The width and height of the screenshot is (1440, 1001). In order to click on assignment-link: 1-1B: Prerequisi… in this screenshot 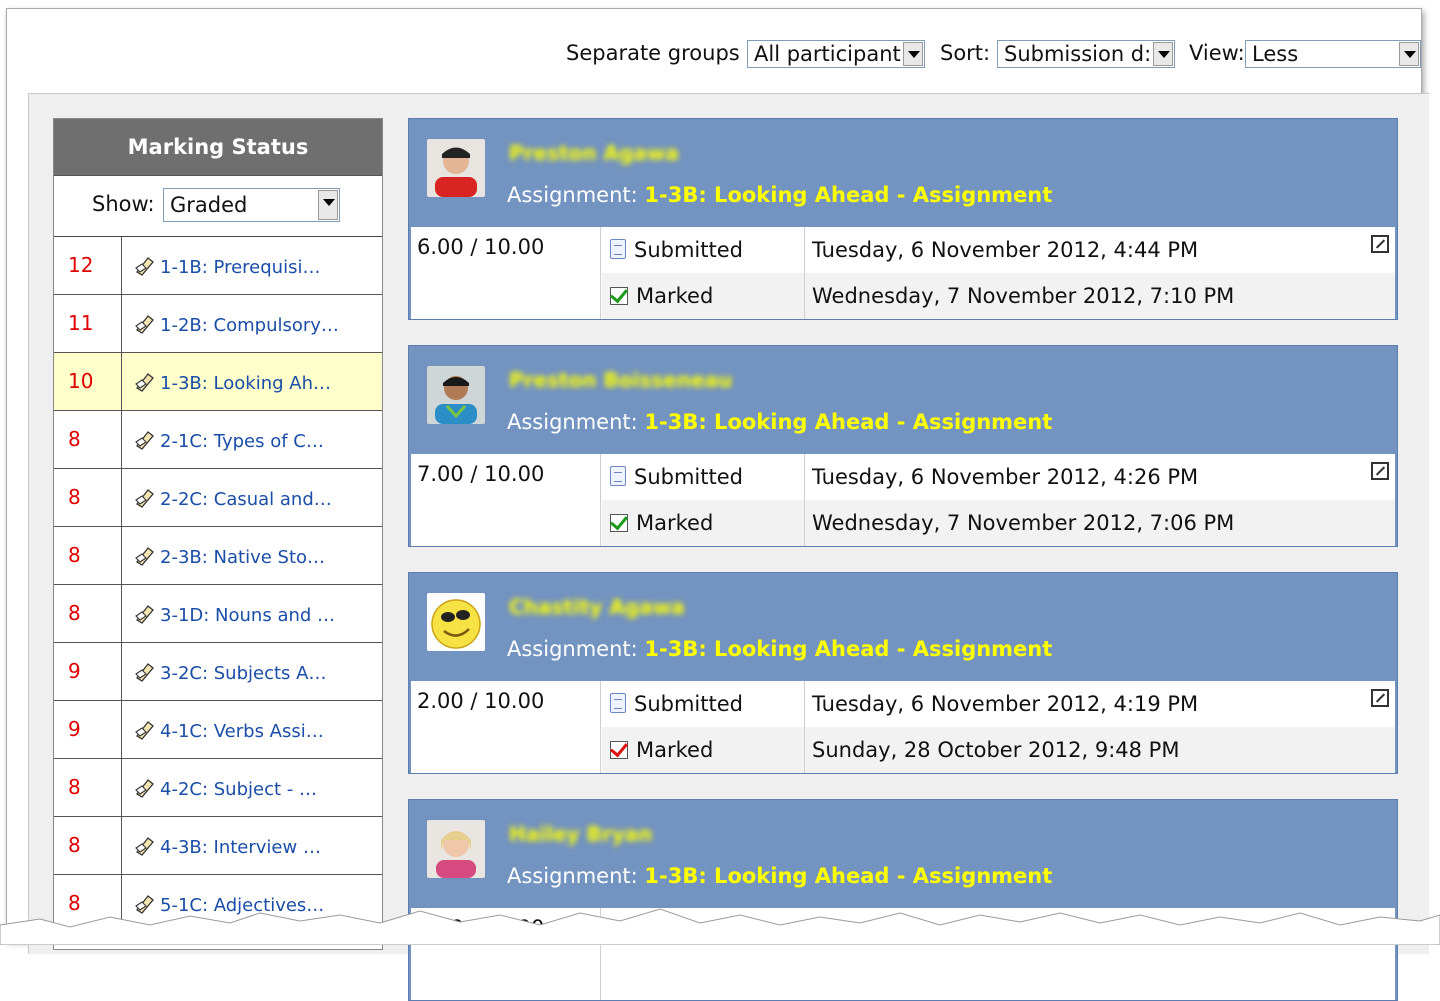, I will do `click(227, 266)`.